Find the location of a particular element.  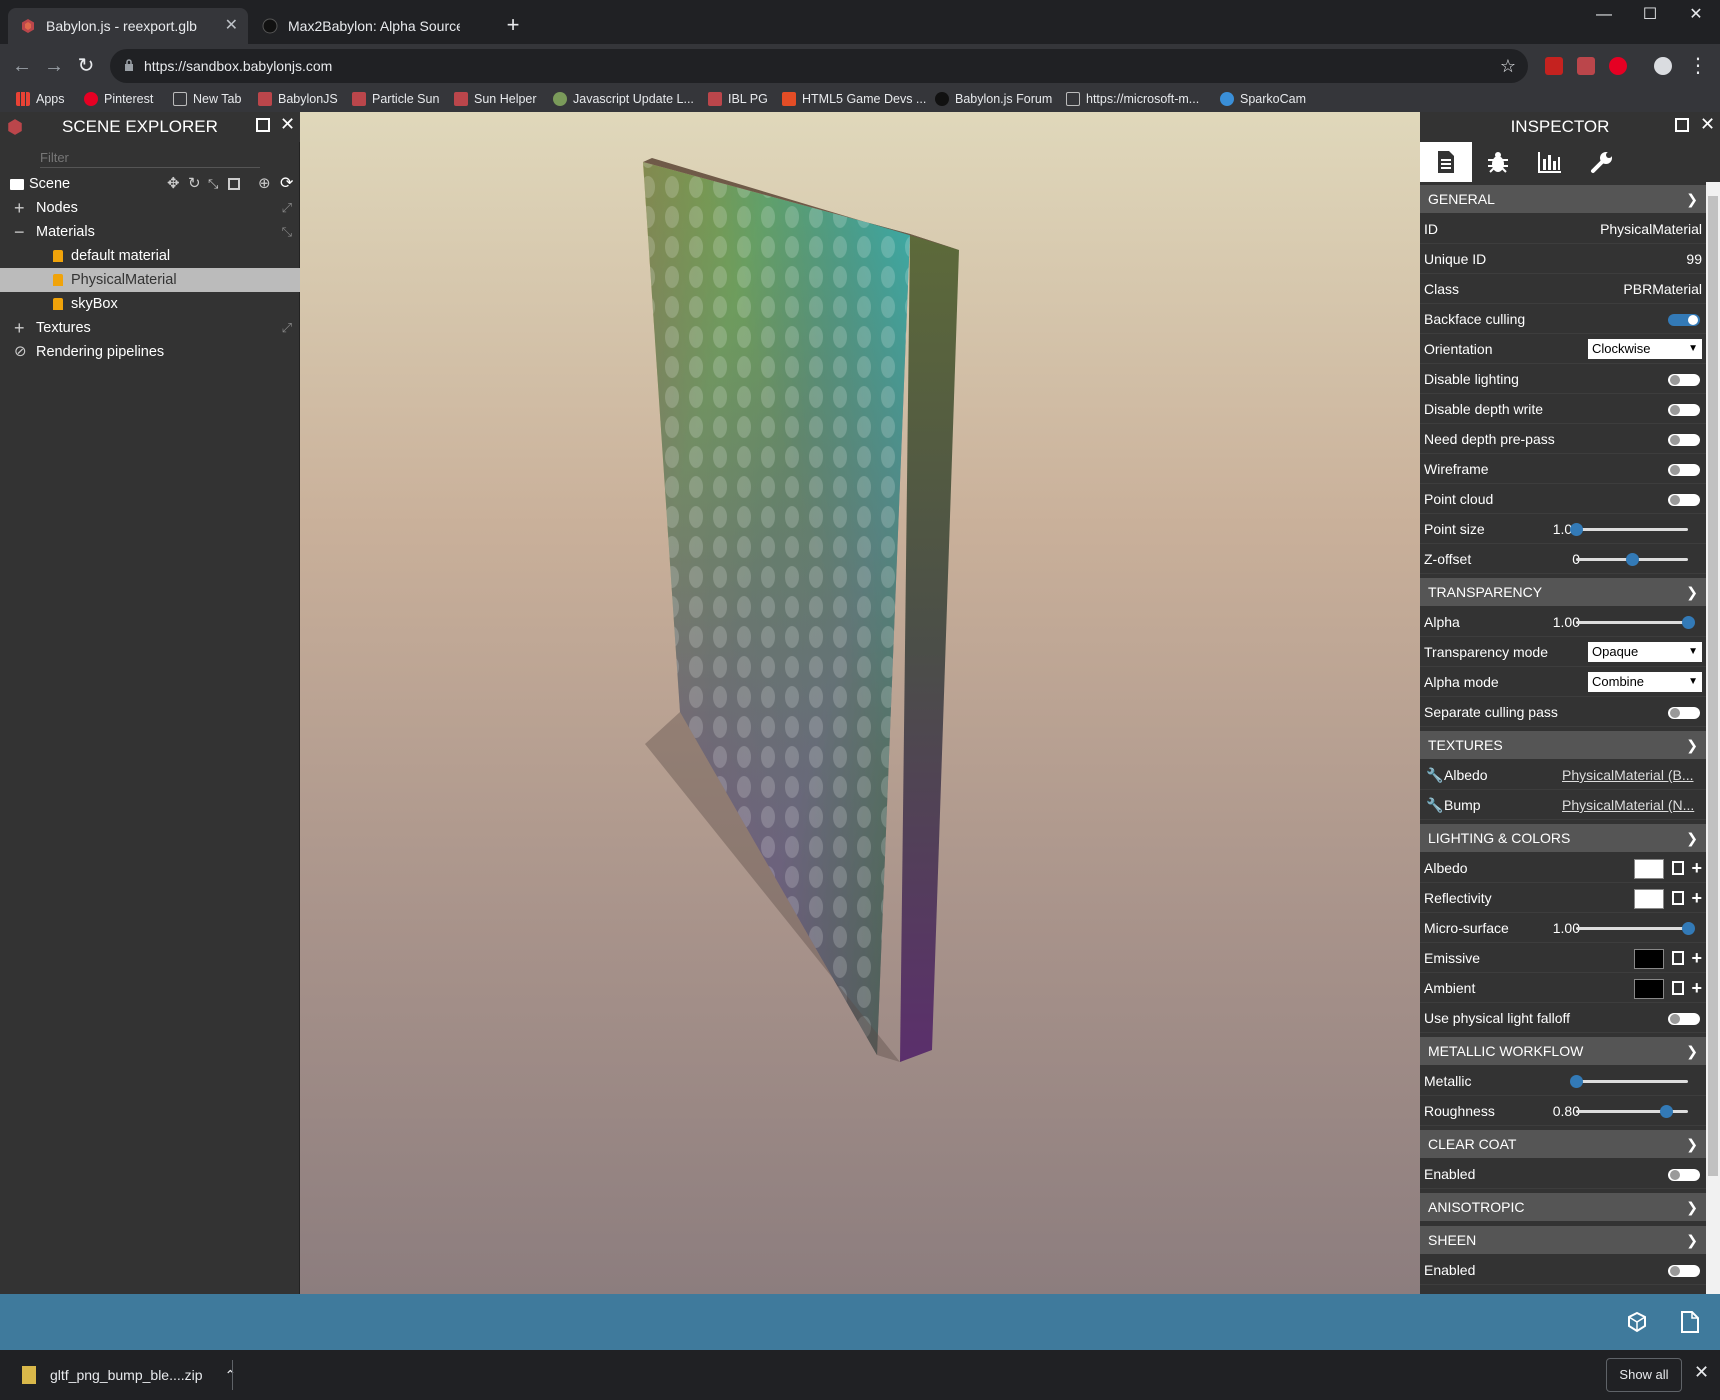

scrollbar-thumb is located at coordinates (1713, 686).